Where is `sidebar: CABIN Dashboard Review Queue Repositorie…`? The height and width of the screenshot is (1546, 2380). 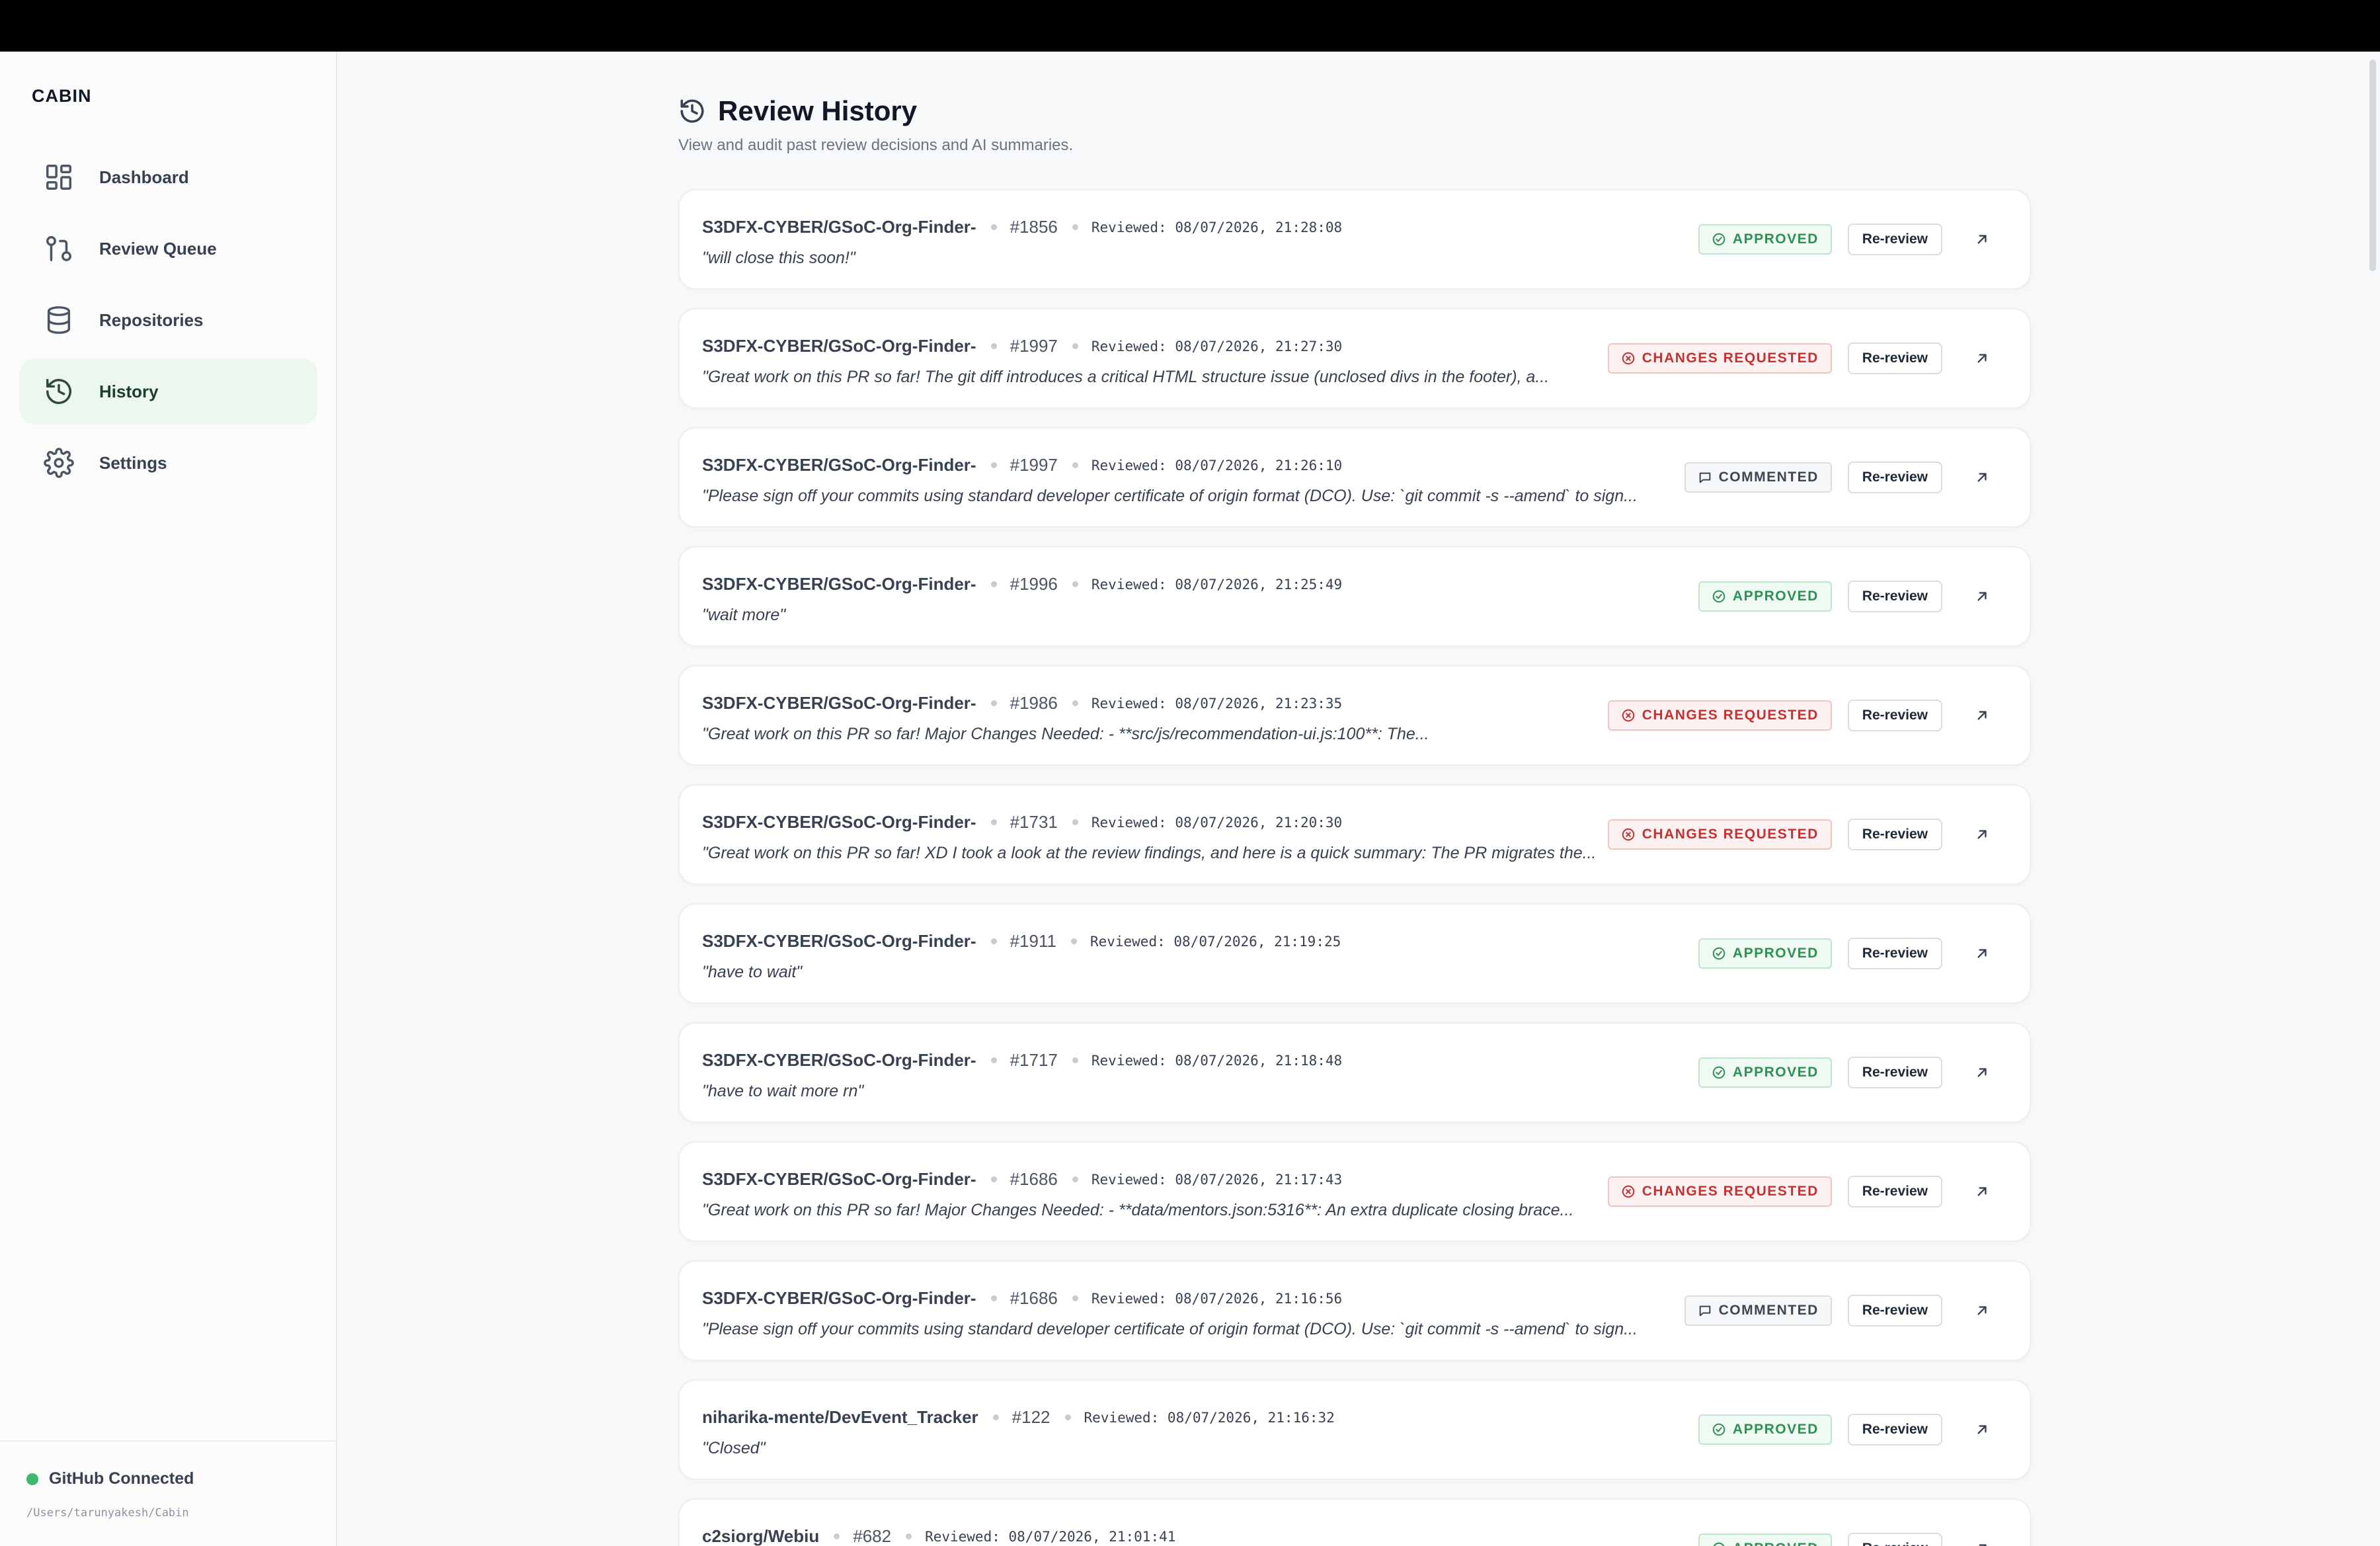
sidebar: CABIN Dashboard Review Queue Repositorie… is located at coordinates (168, 799).